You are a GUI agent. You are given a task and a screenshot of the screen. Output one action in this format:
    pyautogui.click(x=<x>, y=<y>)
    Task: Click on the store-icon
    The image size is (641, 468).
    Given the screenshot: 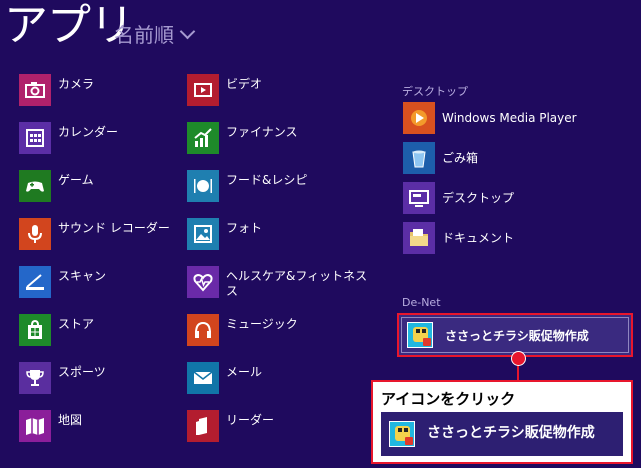 What is the action you would take?
    pyautogui.click(x=35, y=330)
    